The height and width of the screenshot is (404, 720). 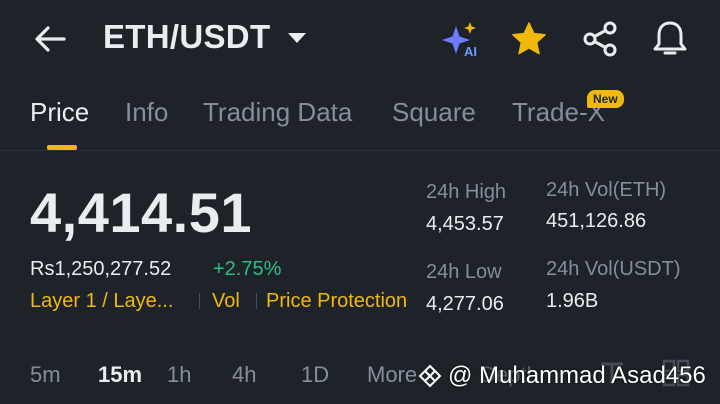 I want to click on interval-5m: 5m, so click(x=45, y=375).